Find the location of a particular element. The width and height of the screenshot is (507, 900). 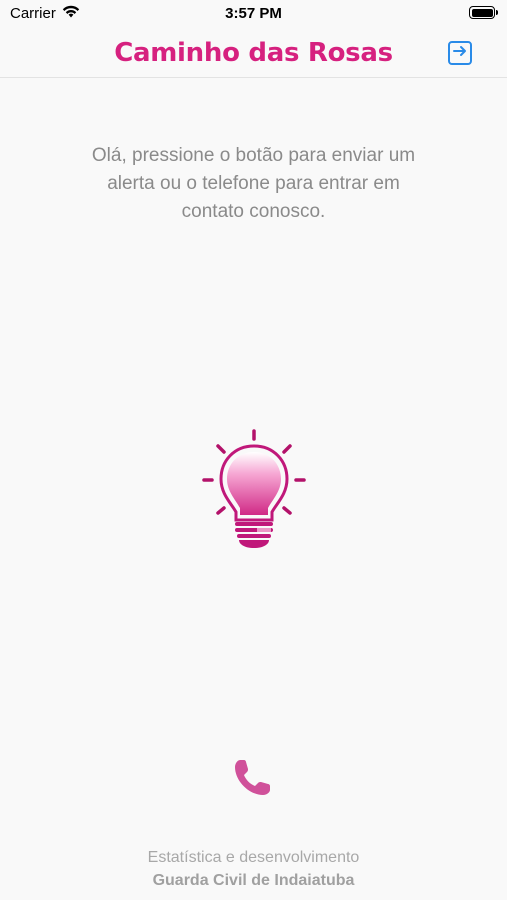

status-time: 3:57 PM is located at coordinates (253, 13).